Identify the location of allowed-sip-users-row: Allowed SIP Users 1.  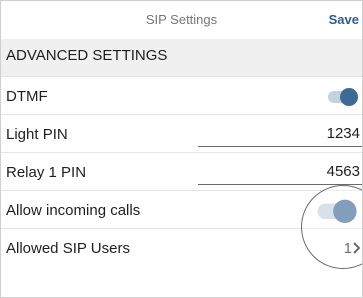
(181, 248).